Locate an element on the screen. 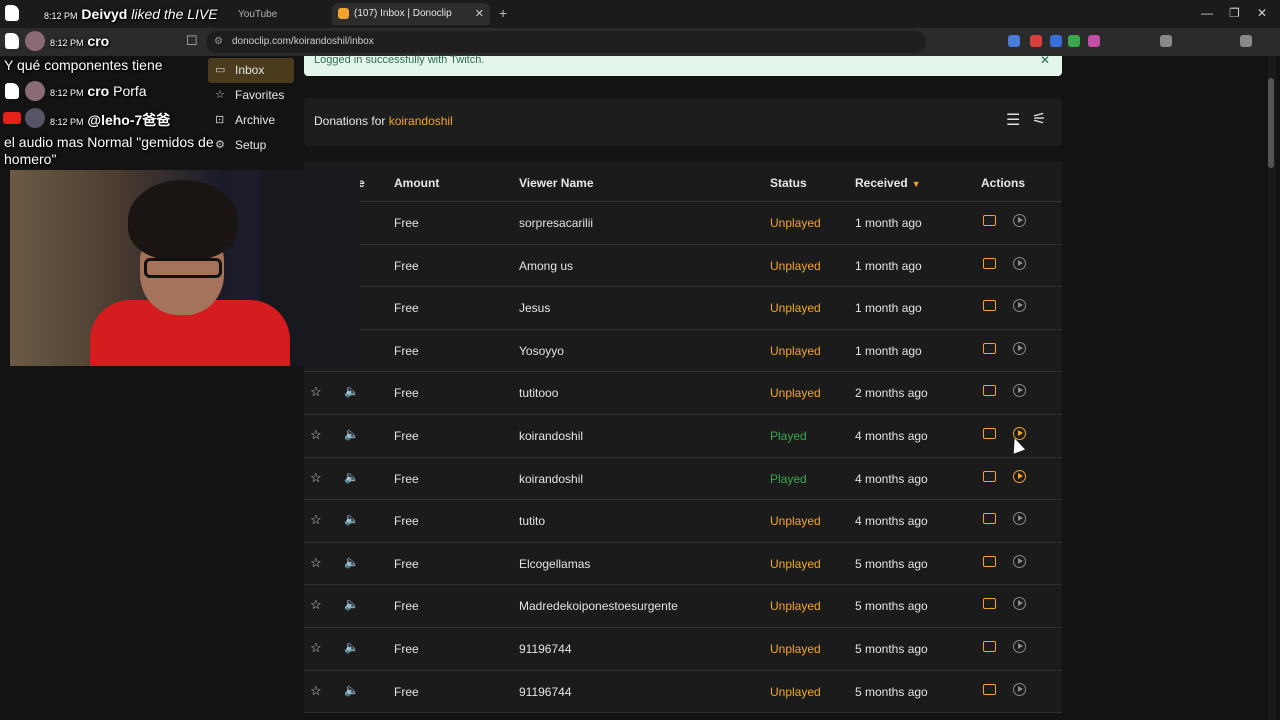  tab-close-icon: ✕ is located at coordinates (479, 14).